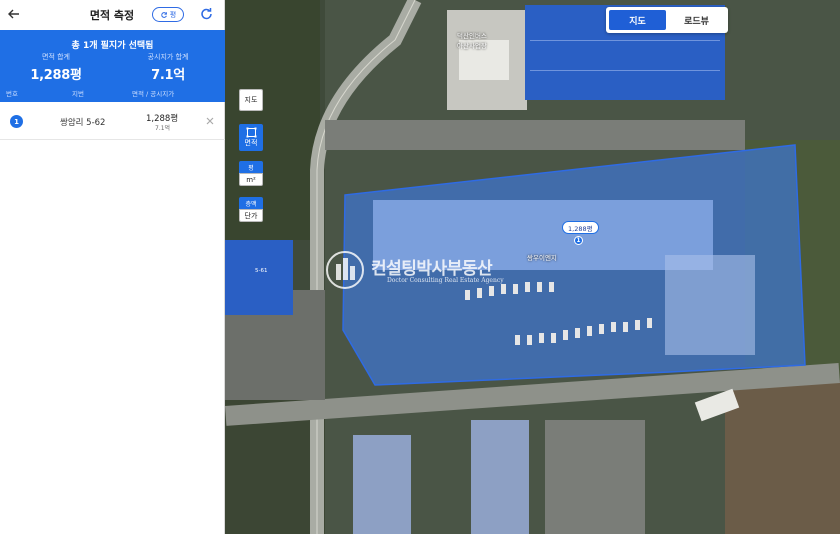  I want to click on column-header-lot: 지번, so click(78, 94).